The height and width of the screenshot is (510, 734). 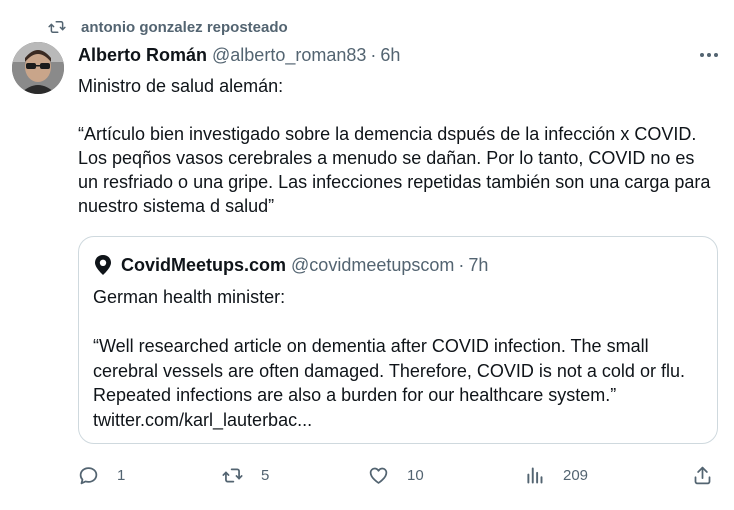 I want to click on tweet-time: 6h, so click(x=390, y=55).